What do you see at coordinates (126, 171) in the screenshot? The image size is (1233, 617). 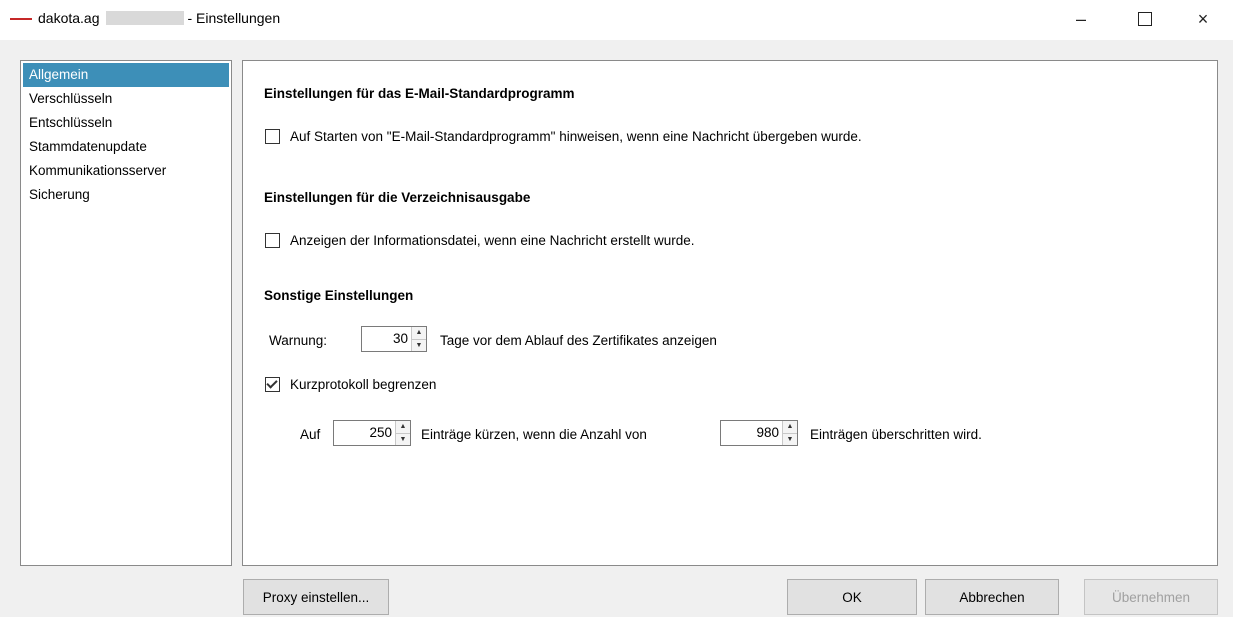 I see `sidebar-item-kommunikationsserver: Kommunikationsserver` at bounding box center [126, 171].